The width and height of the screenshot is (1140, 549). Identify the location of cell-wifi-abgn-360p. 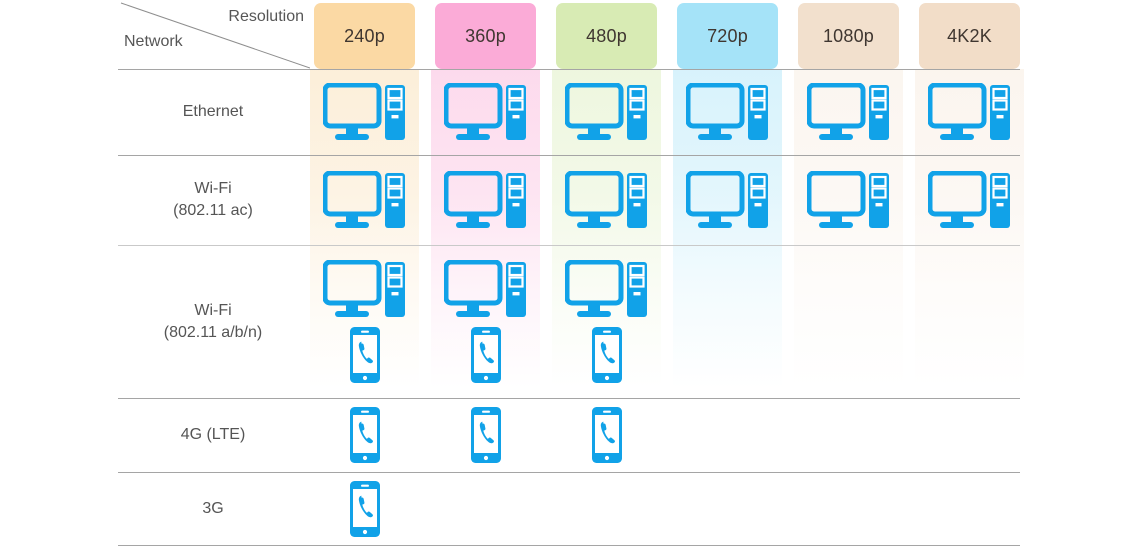
(485, 321).